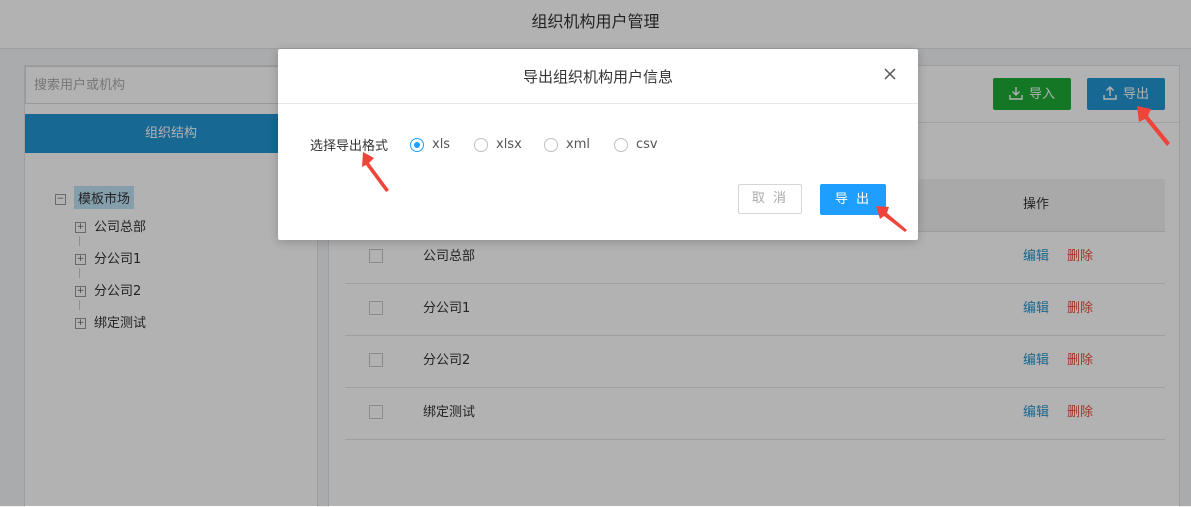 The image size is (1191, 507). What do you see at coordinates (509, 144) in the screenshot?
I see `radio-label: xlsx` at bounding box center [509, 144].